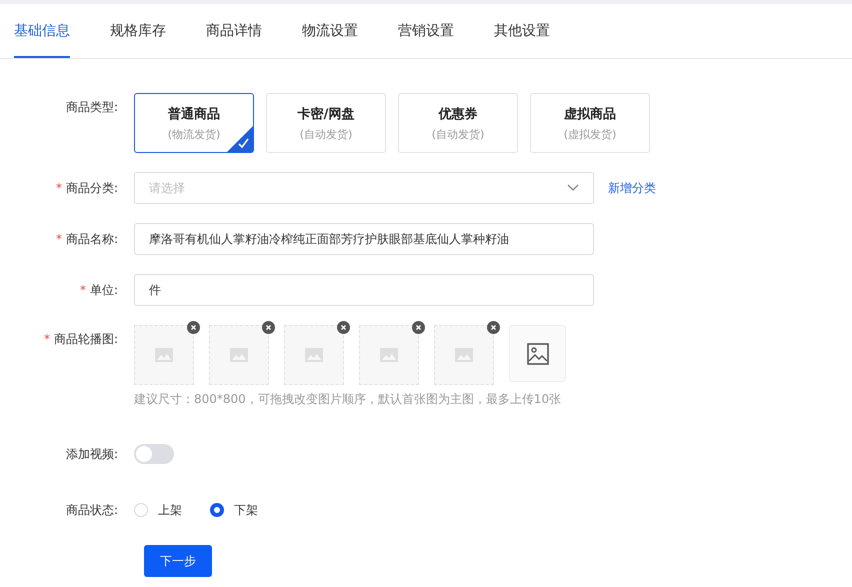 Image resolution: width=852 pixels, height=587 pixels. I want to click on upload-image-button, so click(537, 353).